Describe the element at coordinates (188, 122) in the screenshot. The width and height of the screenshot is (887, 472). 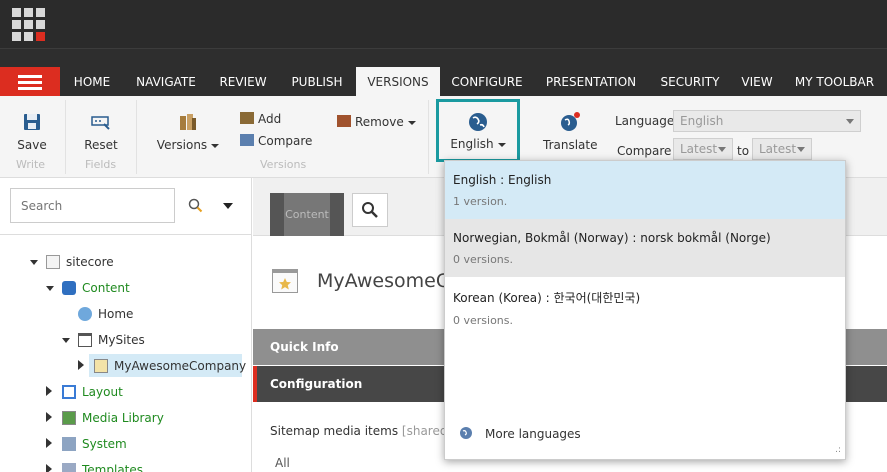
I see `versions-icon` at that location.